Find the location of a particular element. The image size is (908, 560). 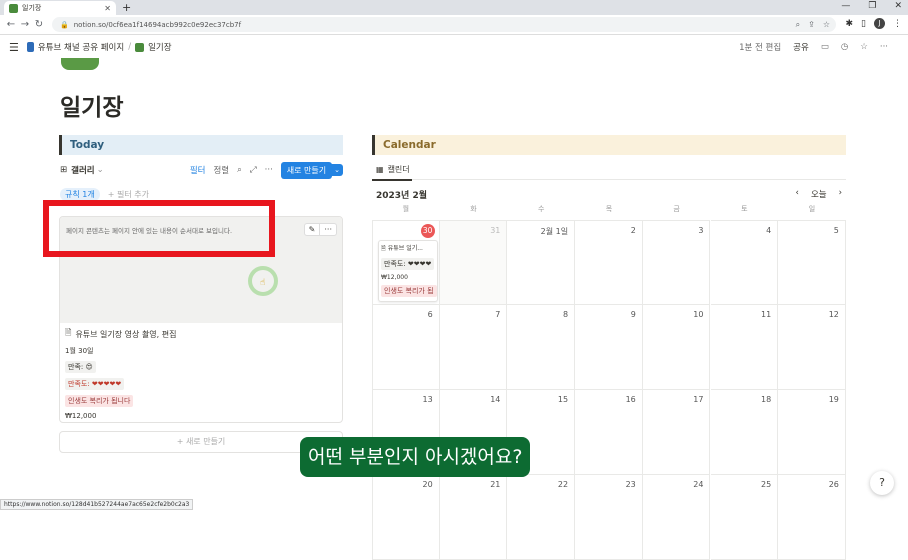

sort-button: 정렬 is located at coordinates (221, 170).